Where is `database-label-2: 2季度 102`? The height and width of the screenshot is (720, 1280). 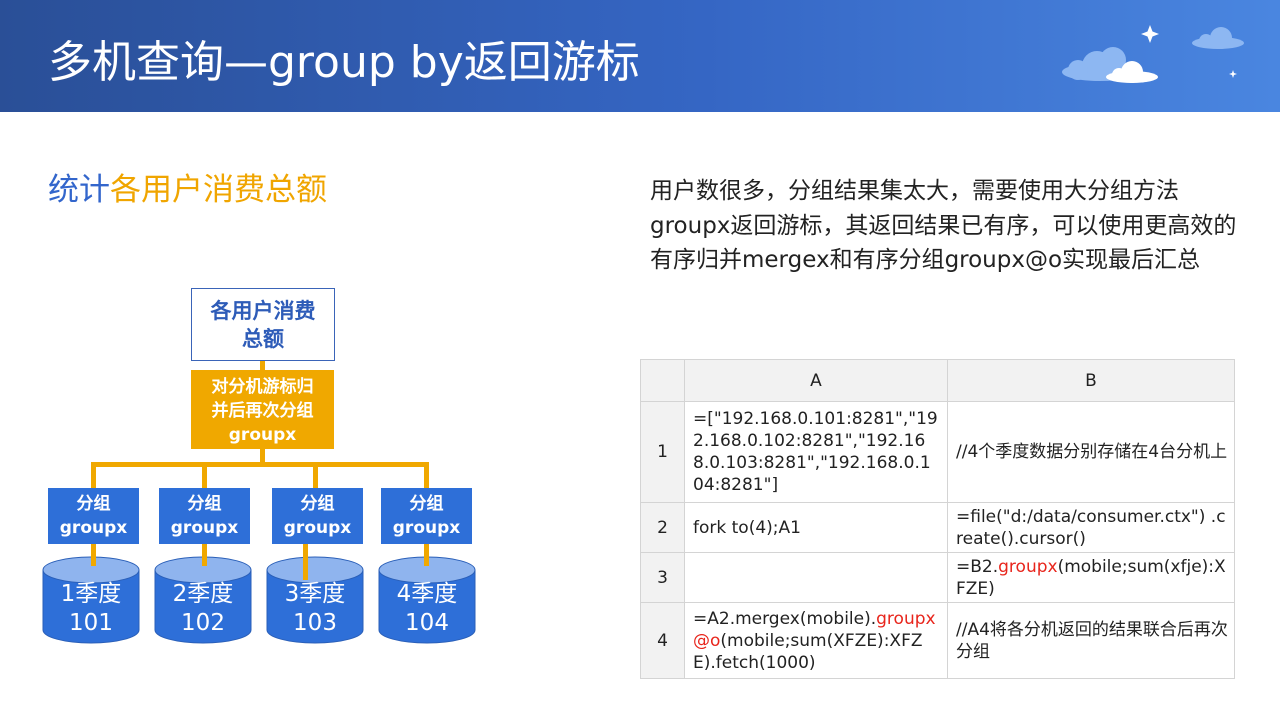 database-label-2: 2季度 102 is located at coordinates (203, 609).